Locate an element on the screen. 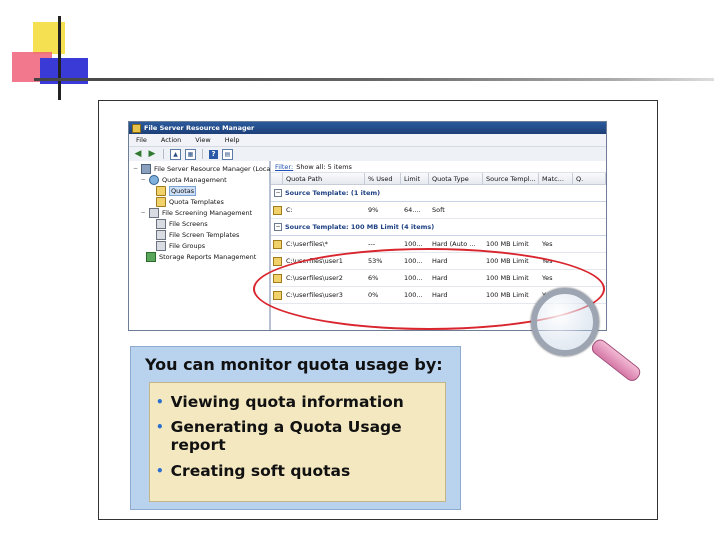  cell-used: 0% is located at coordinates (373, 295).